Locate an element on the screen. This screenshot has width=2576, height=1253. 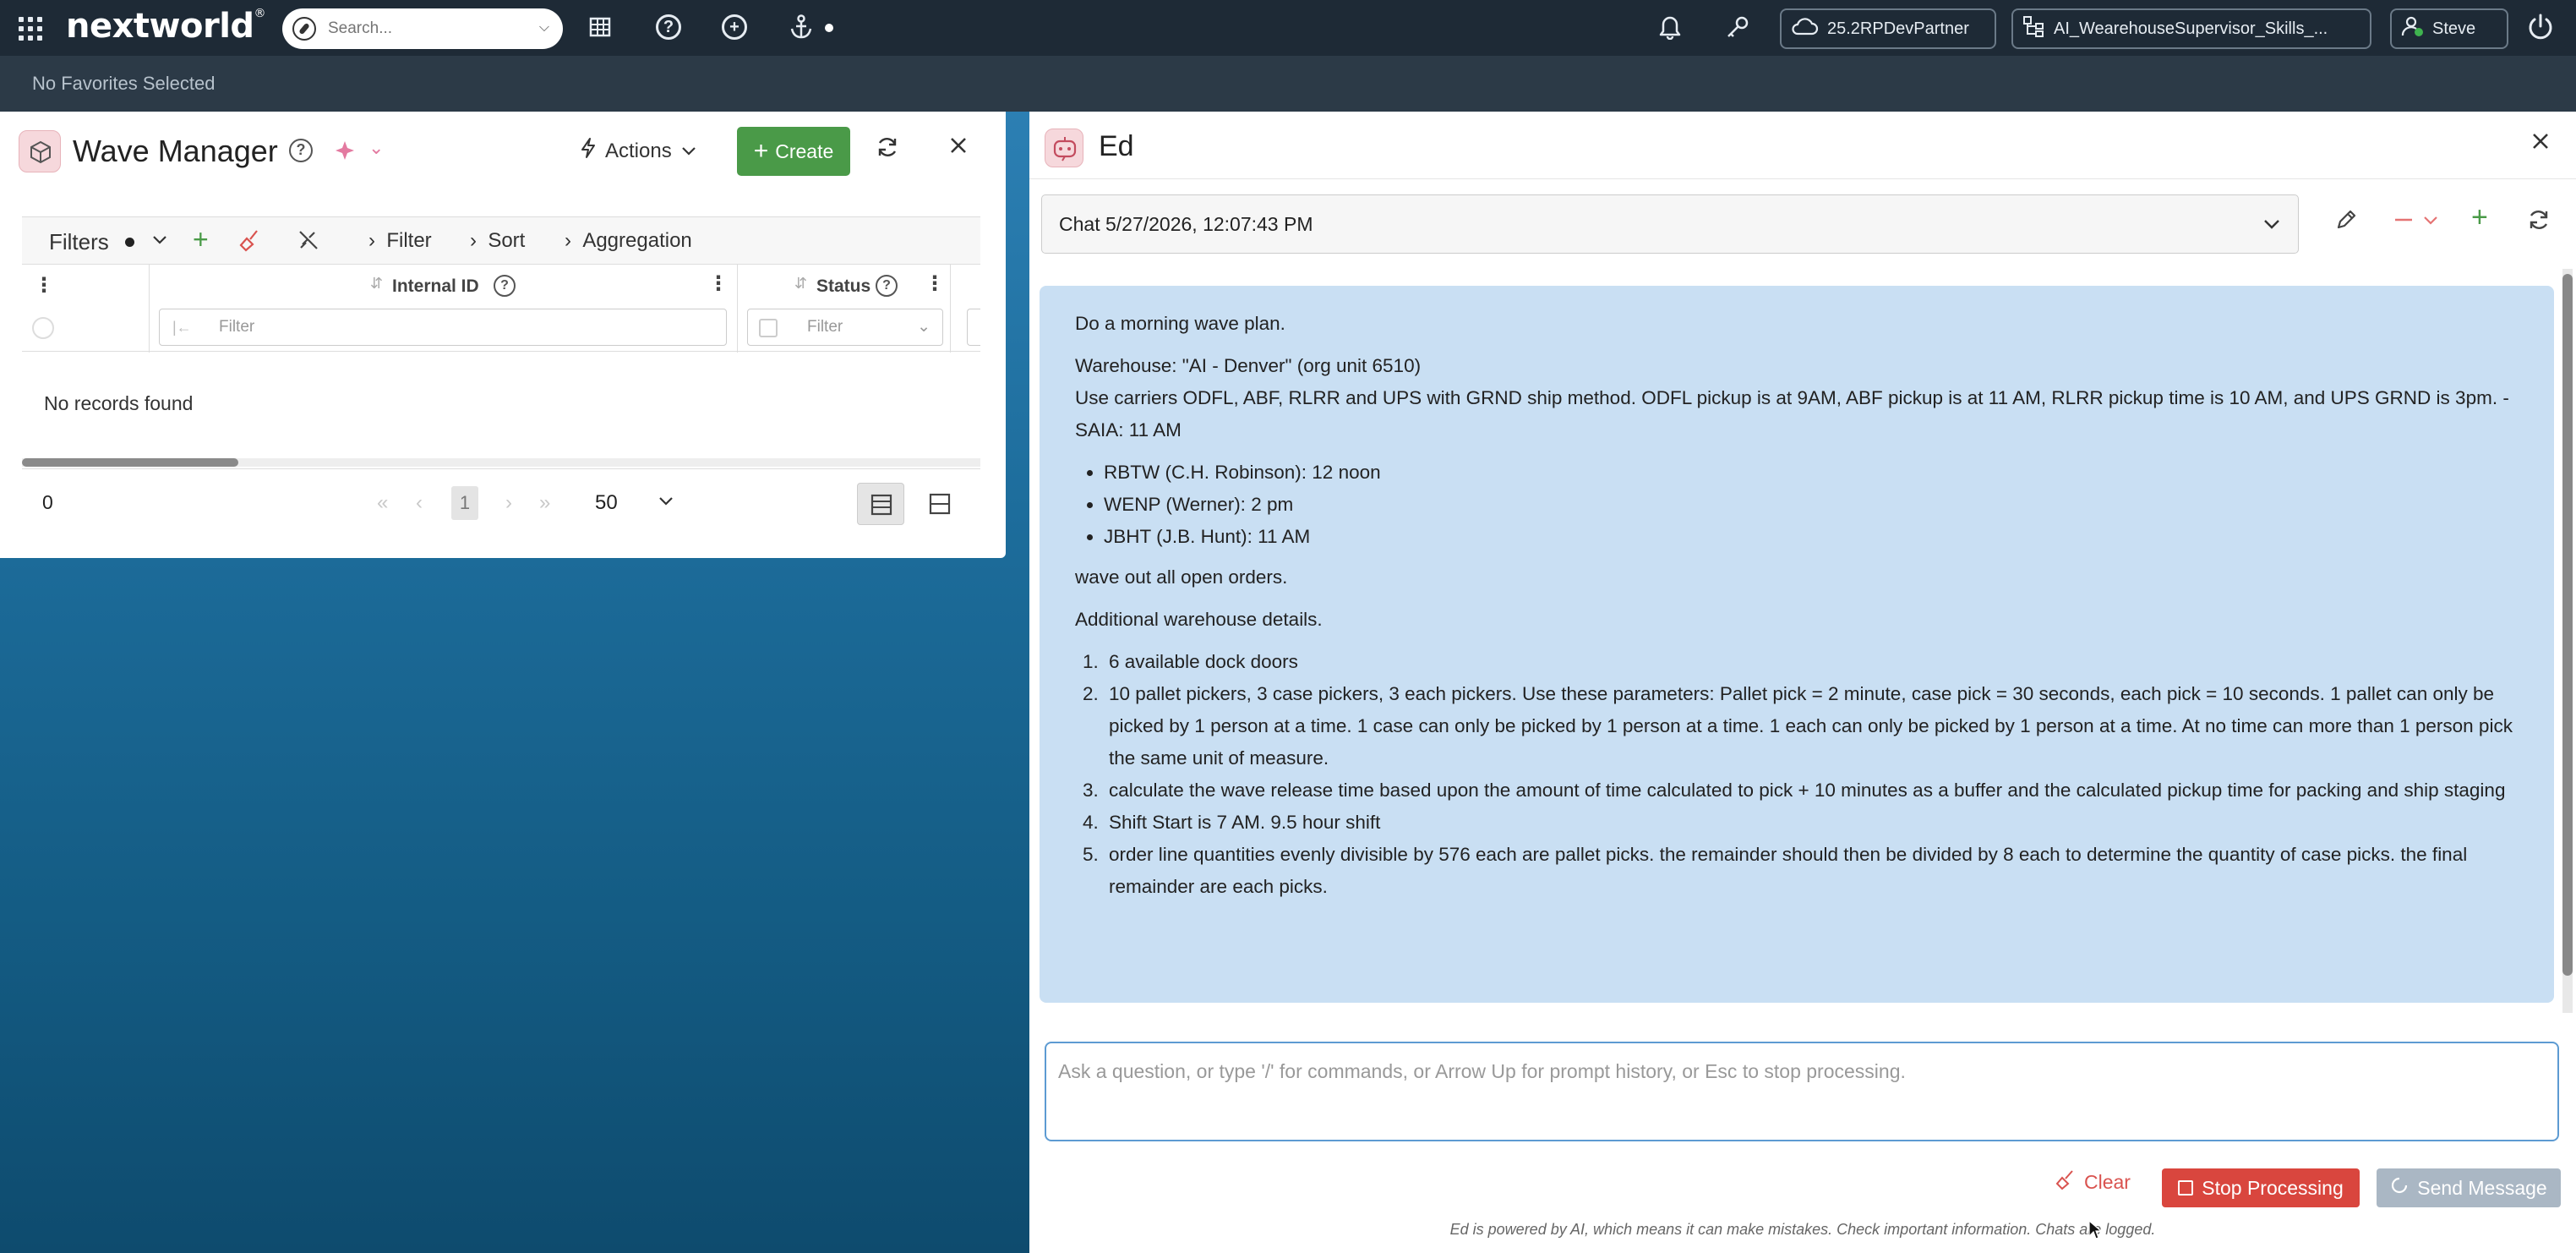
message-line: Additional warehouse details. is located at coordinates (1199, 620).